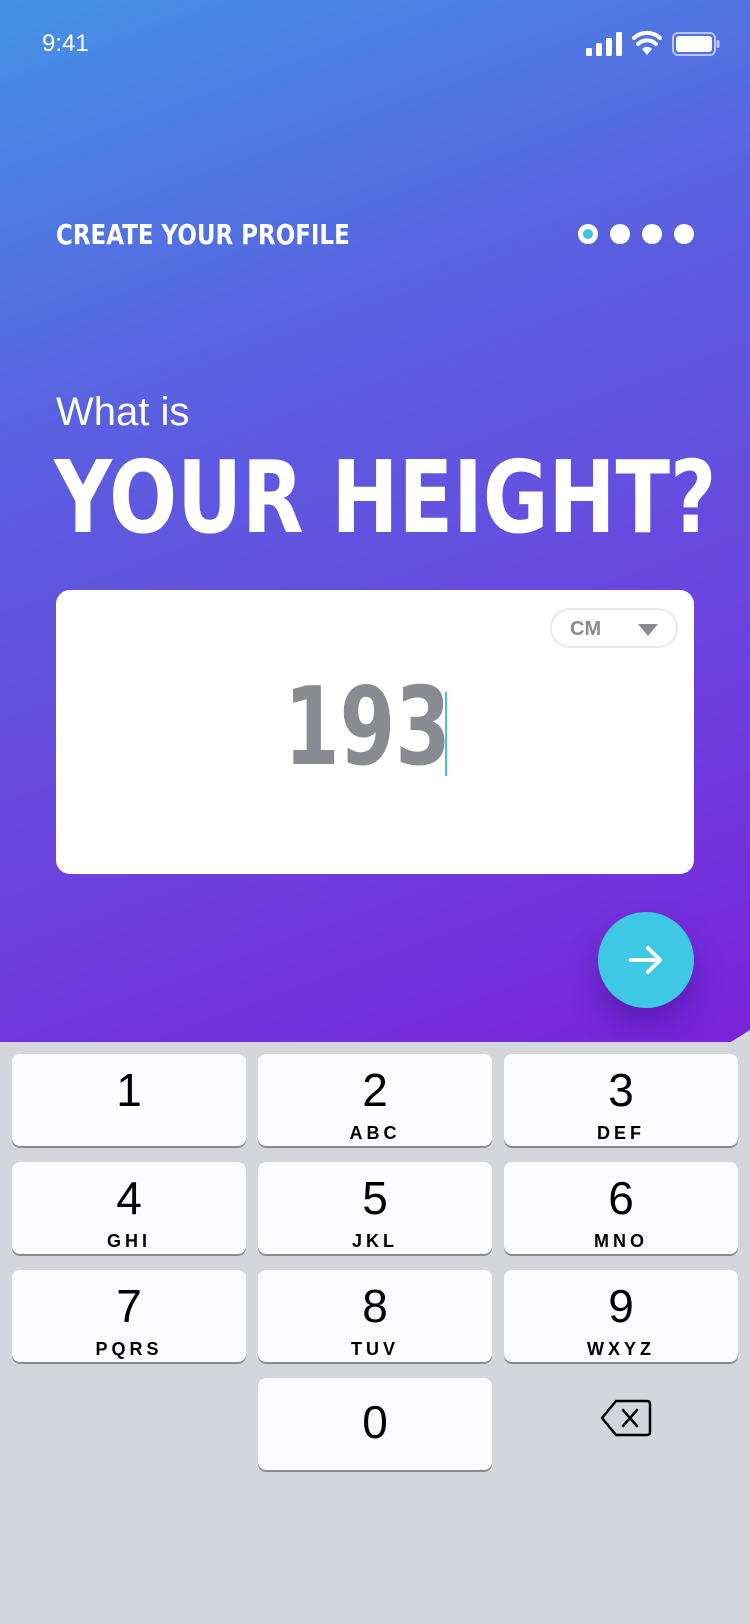 Image resolution: width=750 pixels, height=1624 pixels. I want to click on key-letters: JKL, so click(374, 1241).